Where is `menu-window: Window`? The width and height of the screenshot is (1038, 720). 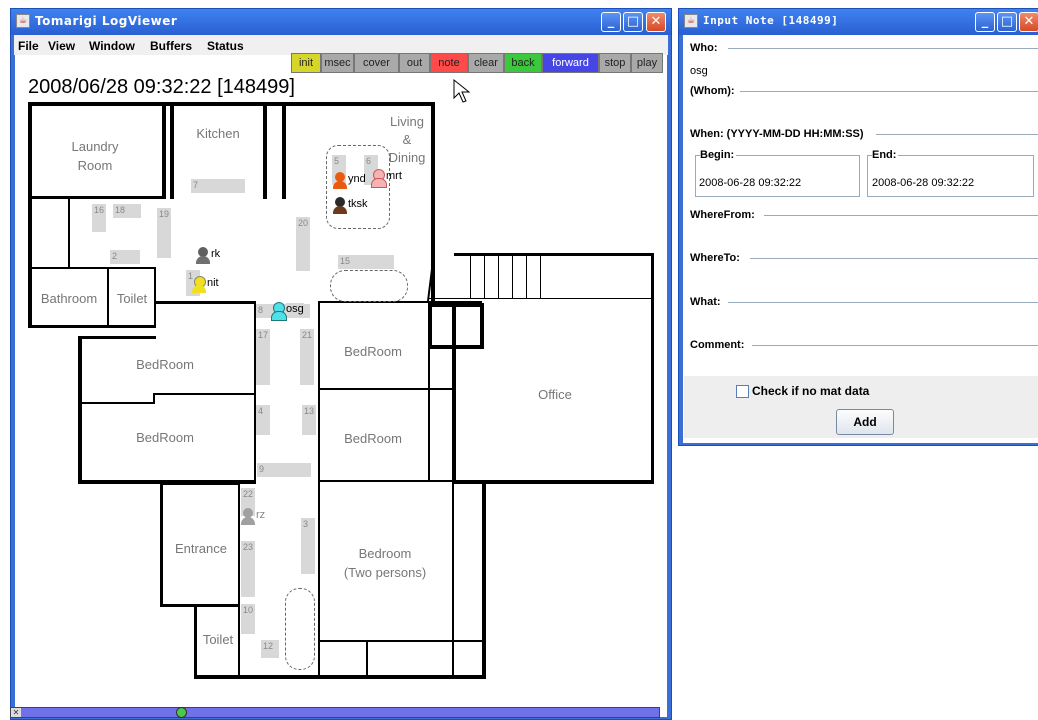 menu-window: Window is located at coordinates (112, 46).